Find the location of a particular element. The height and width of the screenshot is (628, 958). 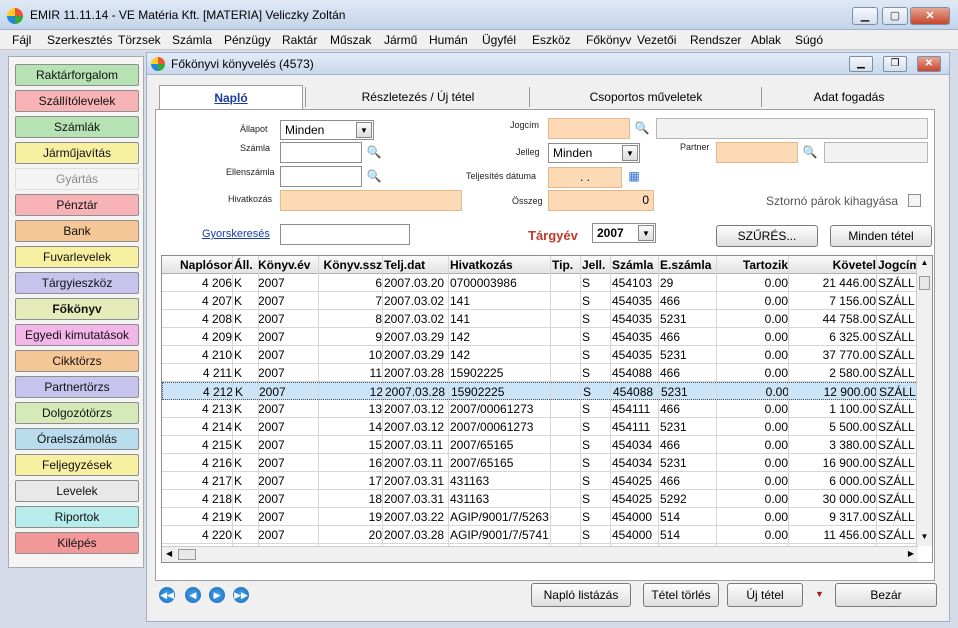

menu-item: Szerkesztés is located at coordinates (79, 40).